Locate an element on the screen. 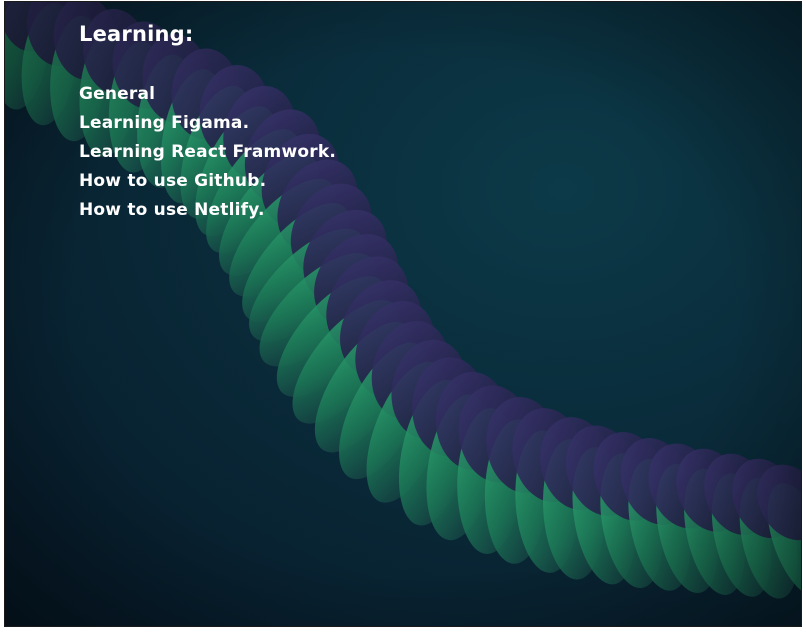 The image size is (806, 634). list-item: Learning React Framwork. is located at coordinates (207, 152).